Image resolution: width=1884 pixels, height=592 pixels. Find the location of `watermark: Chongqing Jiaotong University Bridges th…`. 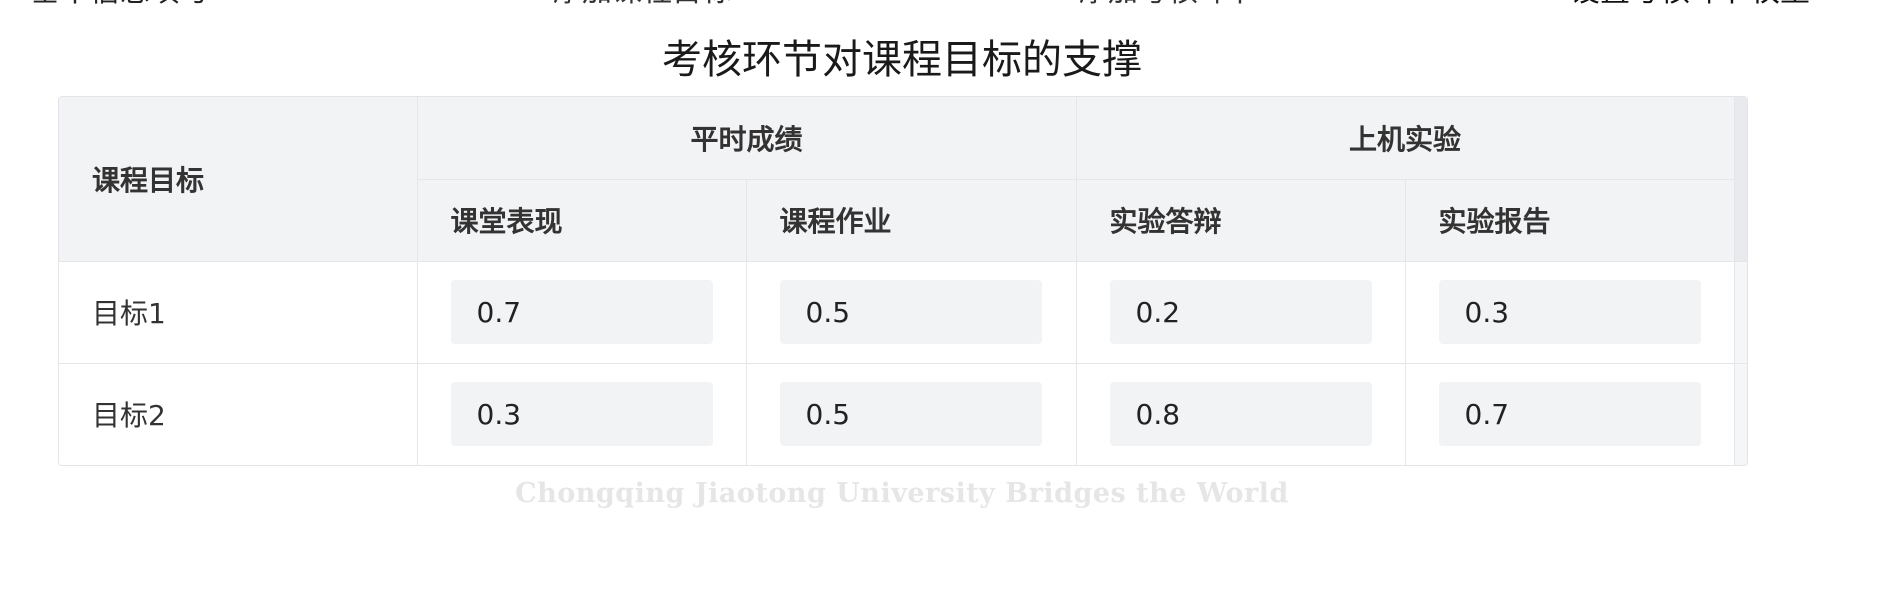

watermark: Chongqing Jiaotong University Bridges th… is located at coordinates (902, 493).